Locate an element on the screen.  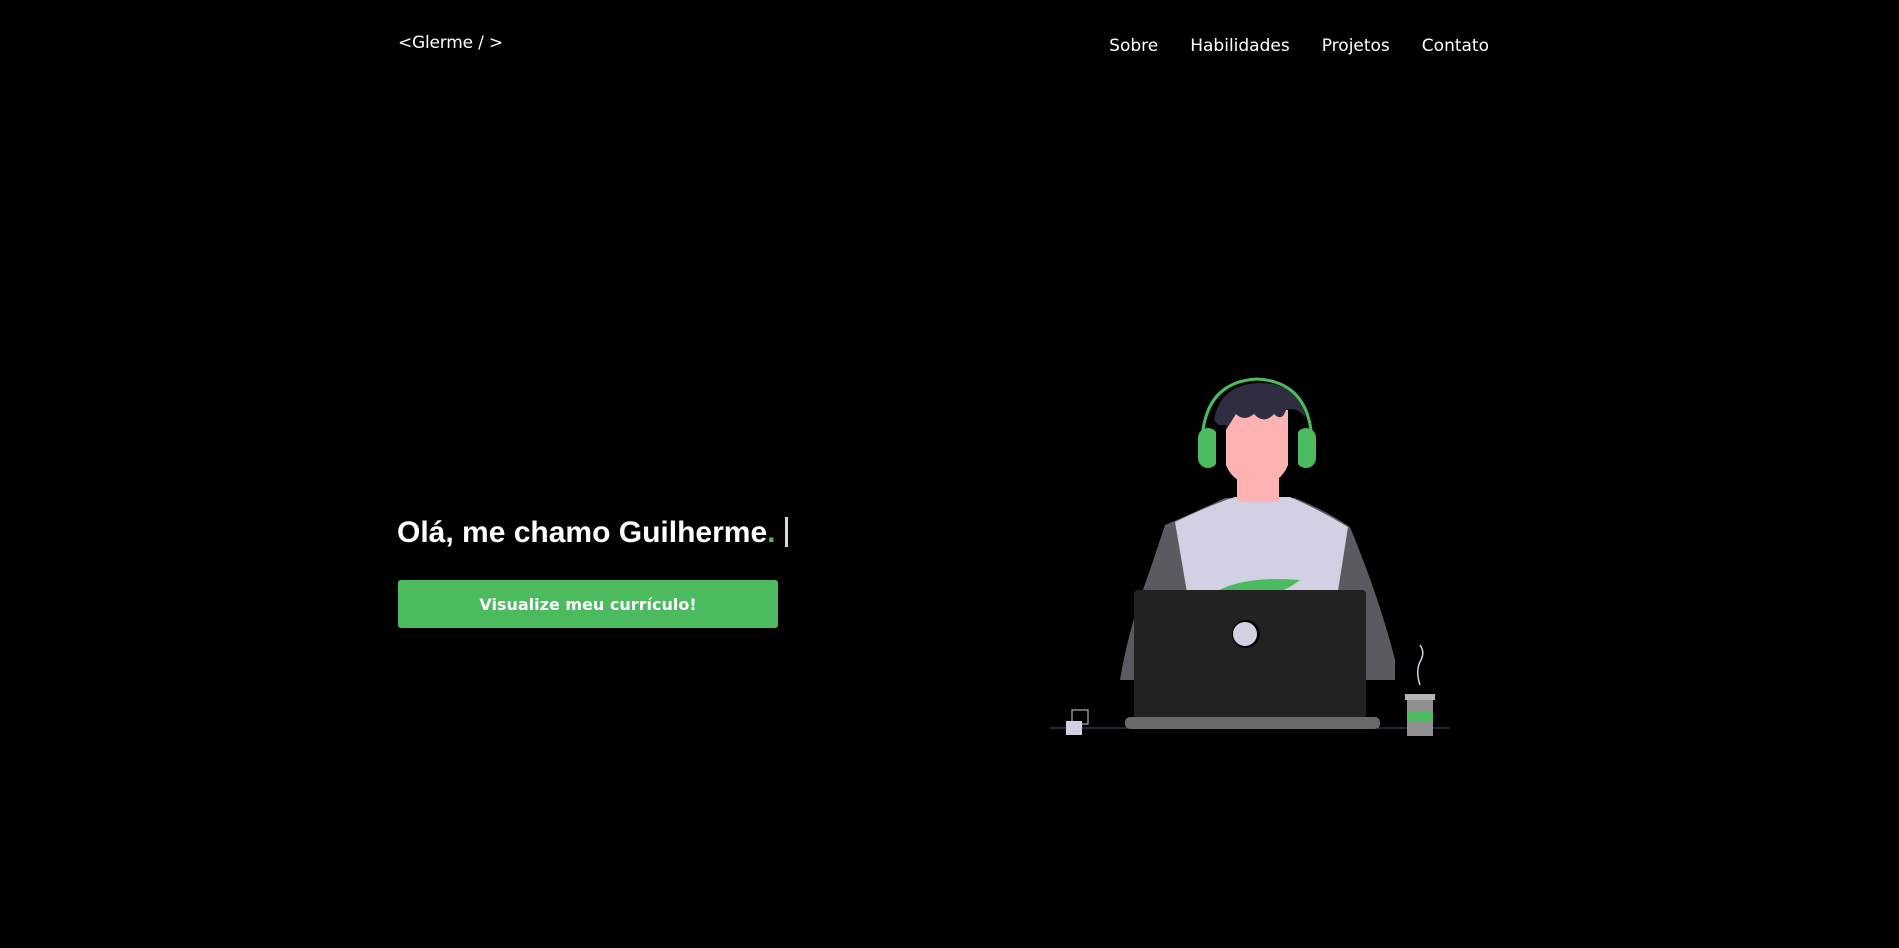
laptop-base is located at coordinates (1252, 723).